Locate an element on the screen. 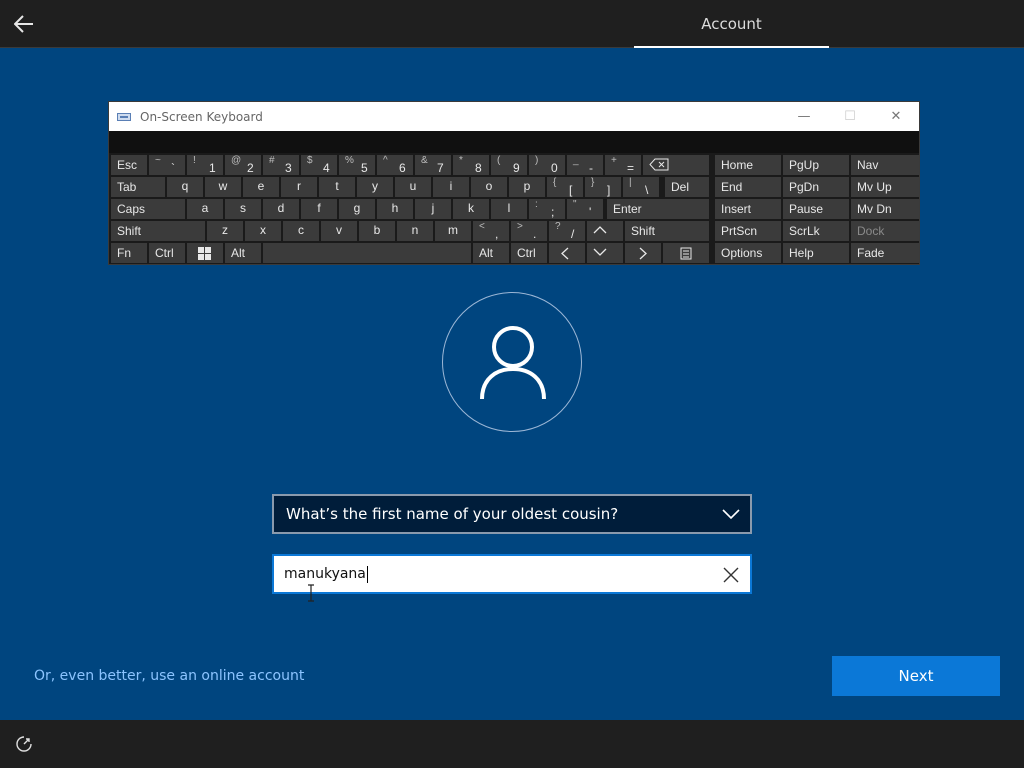  chevron-right-icon is located at coordinates (643, 253).